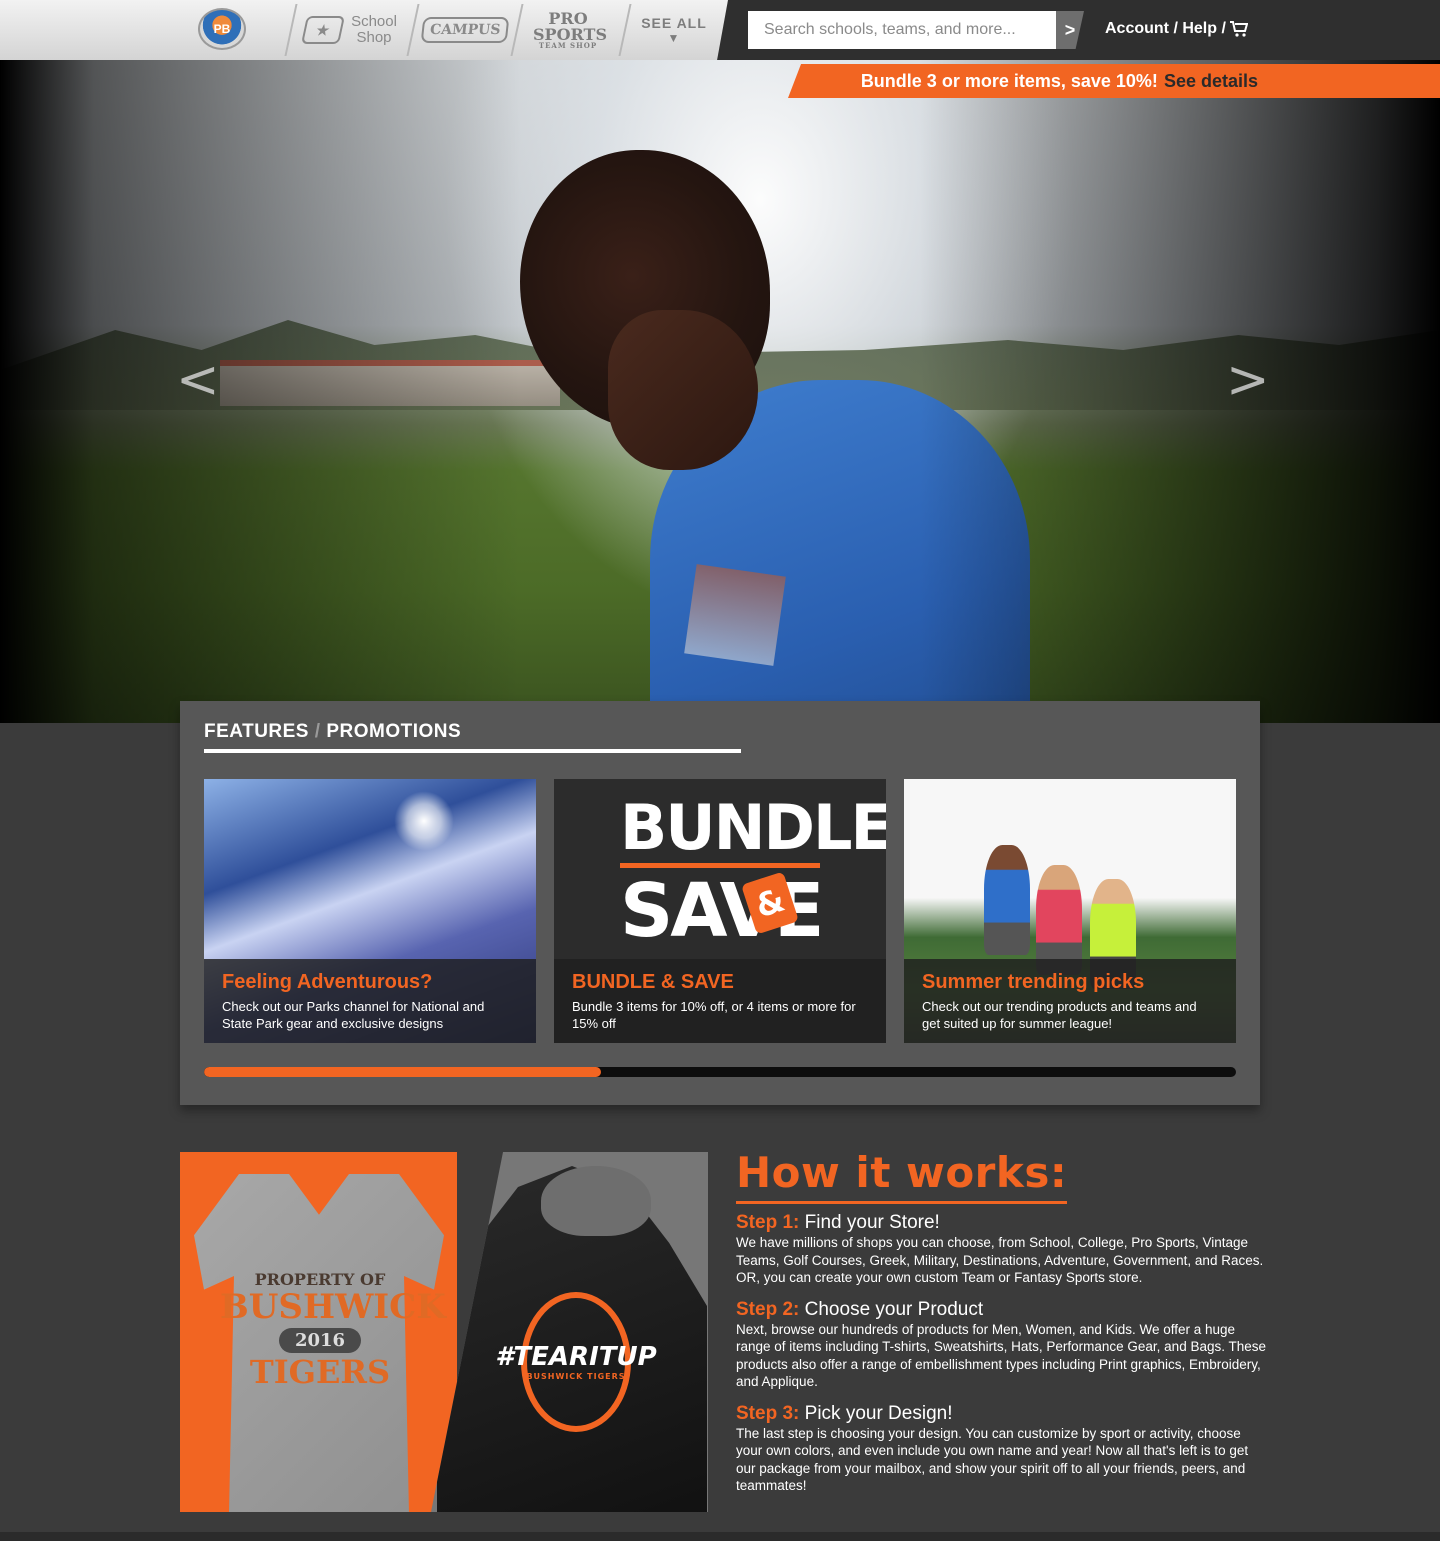  Describe the element at coordinates (768, 1413) in the screenshot. I see `step-number: Step 3:` at that location.